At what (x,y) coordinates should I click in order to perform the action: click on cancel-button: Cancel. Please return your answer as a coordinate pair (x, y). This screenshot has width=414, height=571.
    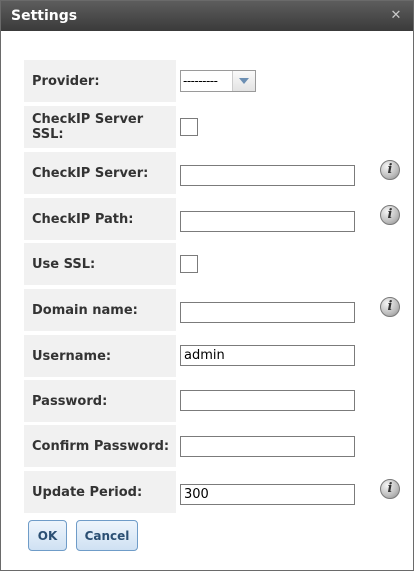
    Looking at the image, I should click on (107, 535).